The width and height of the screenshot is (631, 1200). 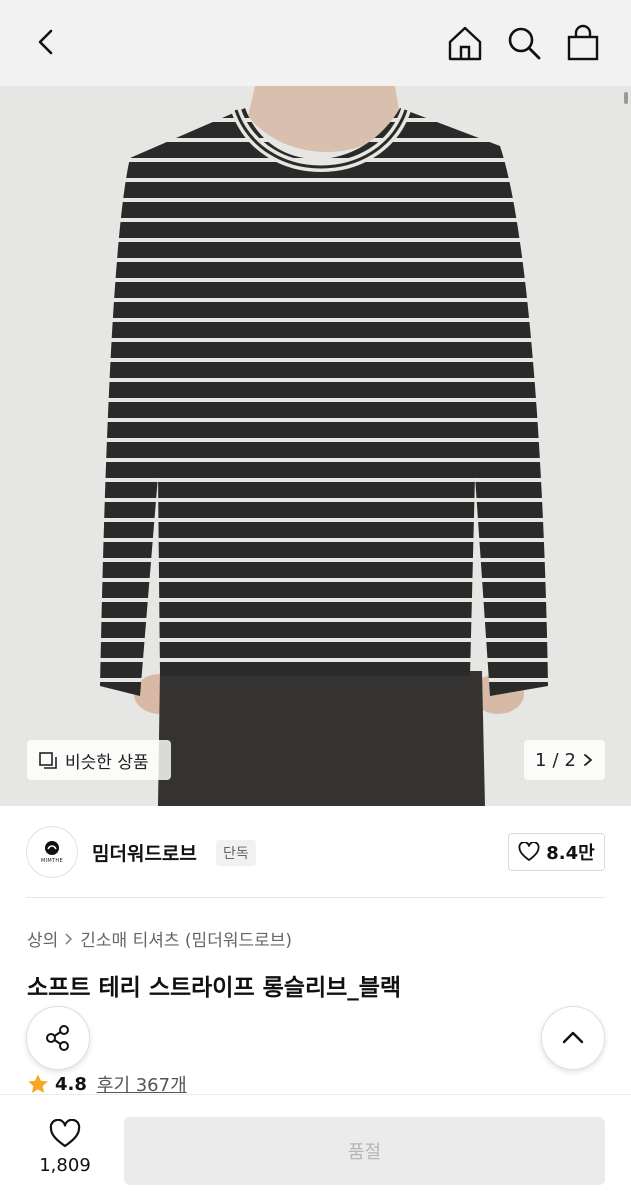 What do you see at coordinates (236, 853) in the screenshot?
I see `exclusive-badge: 단독` at bounding box center [236, 853].